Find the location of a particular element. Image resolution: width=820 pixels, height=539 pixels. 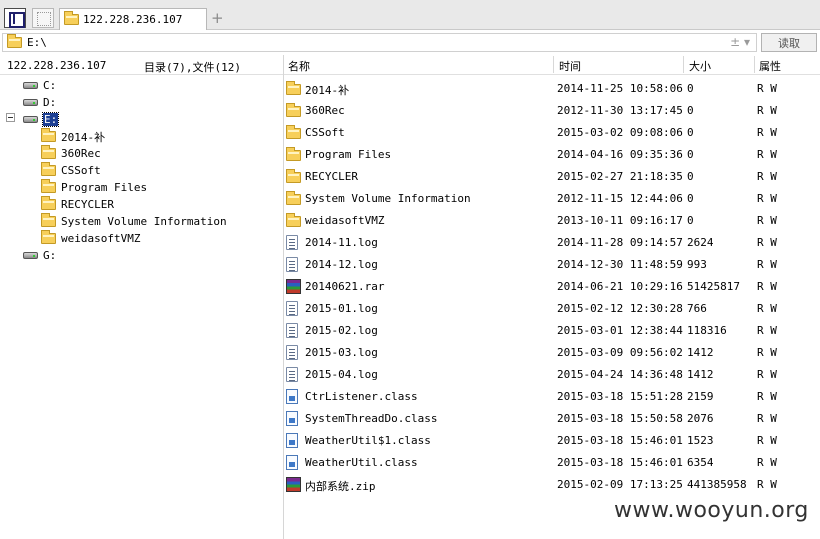

column-size: 大小 is located at coordinates (700, 66).